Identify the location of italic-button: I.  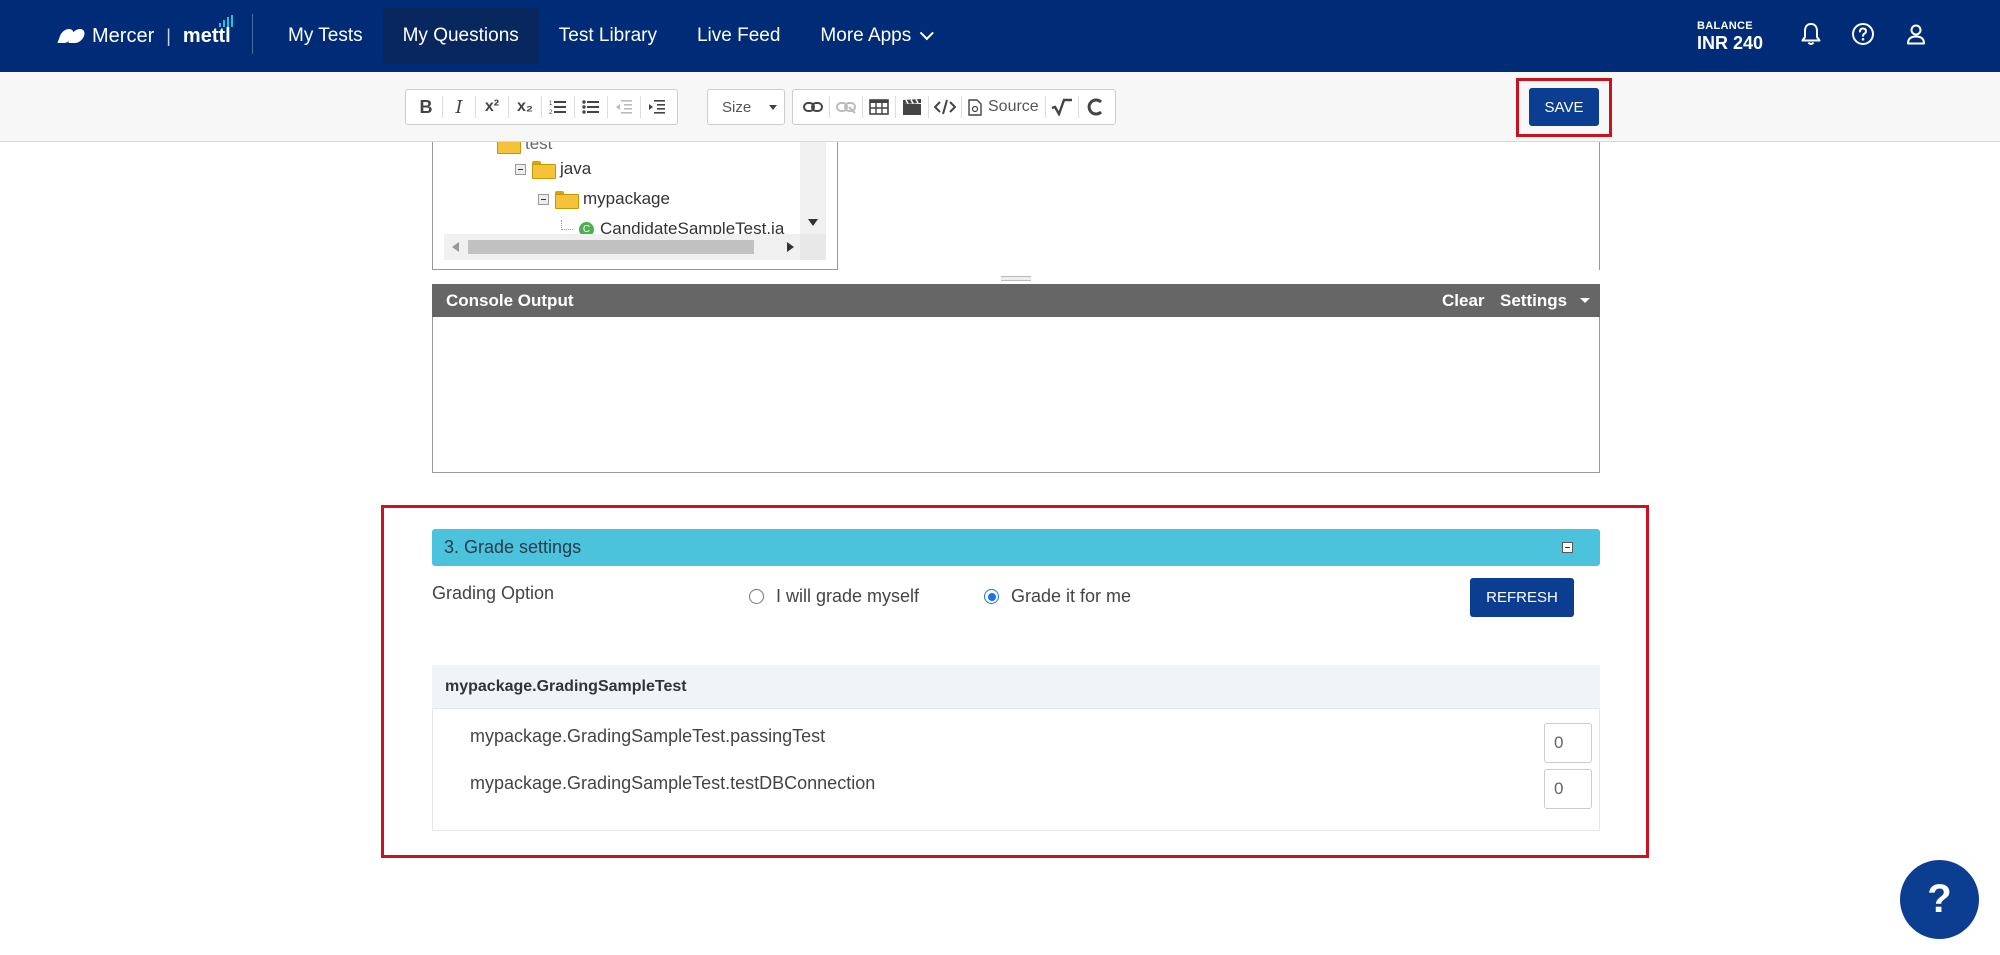
(459, 107).